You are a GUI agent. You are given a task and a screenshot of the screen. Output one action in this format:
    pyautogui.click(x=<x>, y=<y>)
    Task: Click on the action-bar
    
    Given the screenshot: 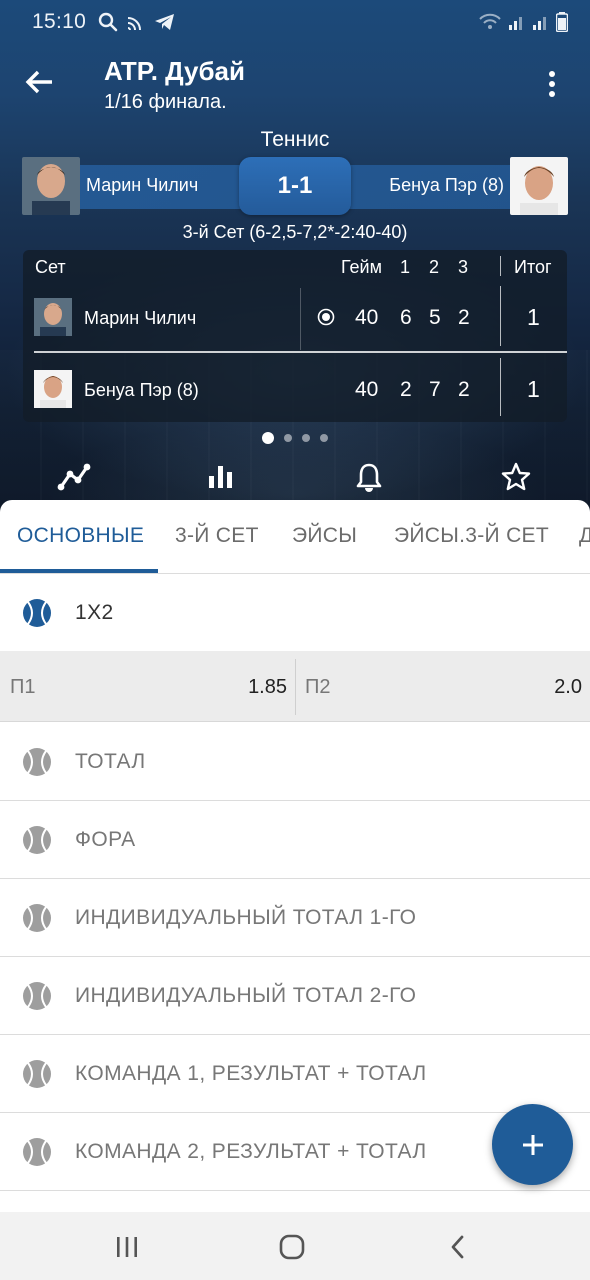 What is the action you would take?
    pyautogui.click(x=295, y=475)
    